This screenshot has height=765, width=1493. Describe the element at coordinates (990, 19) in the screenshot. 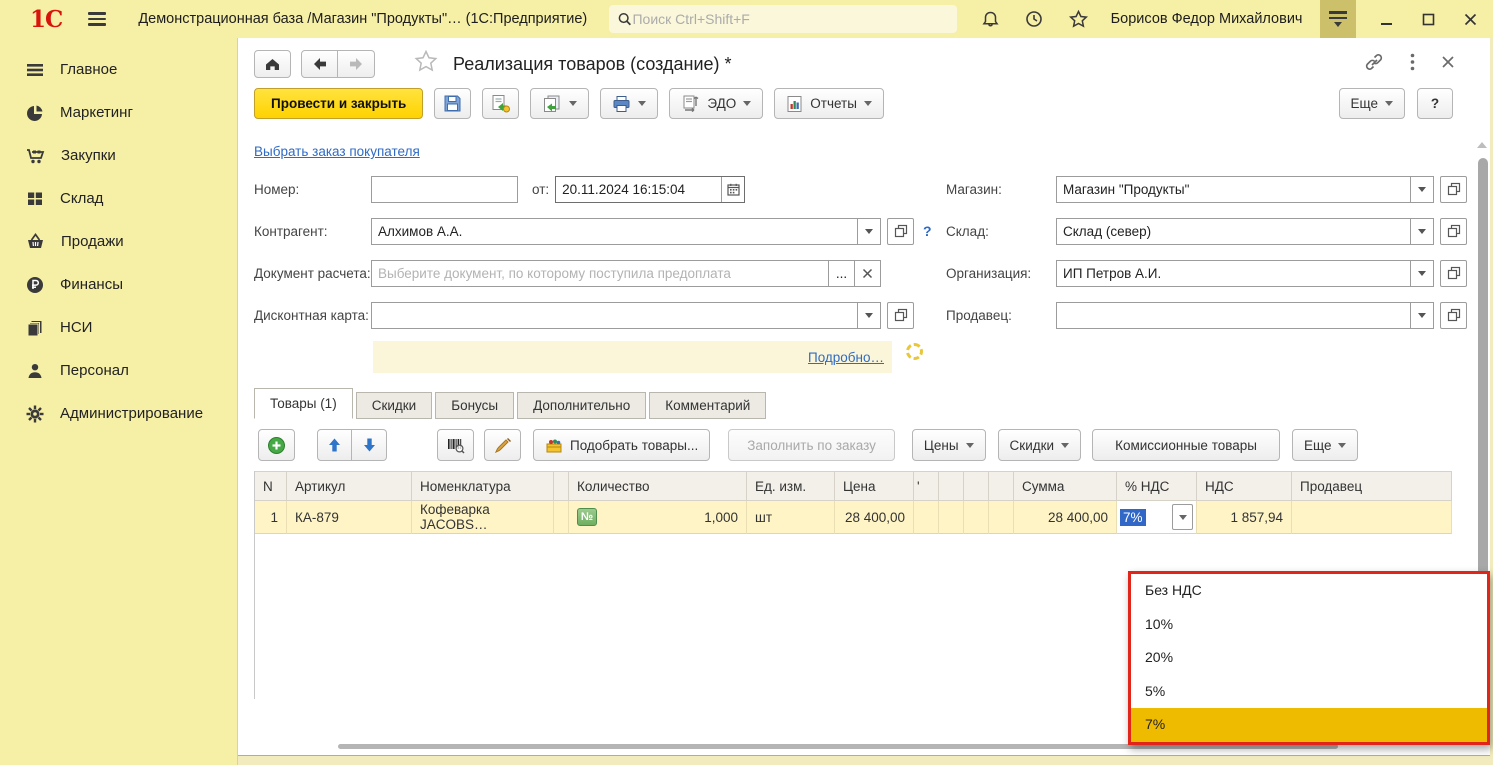

I see `notifications-bell-icon` at that location.